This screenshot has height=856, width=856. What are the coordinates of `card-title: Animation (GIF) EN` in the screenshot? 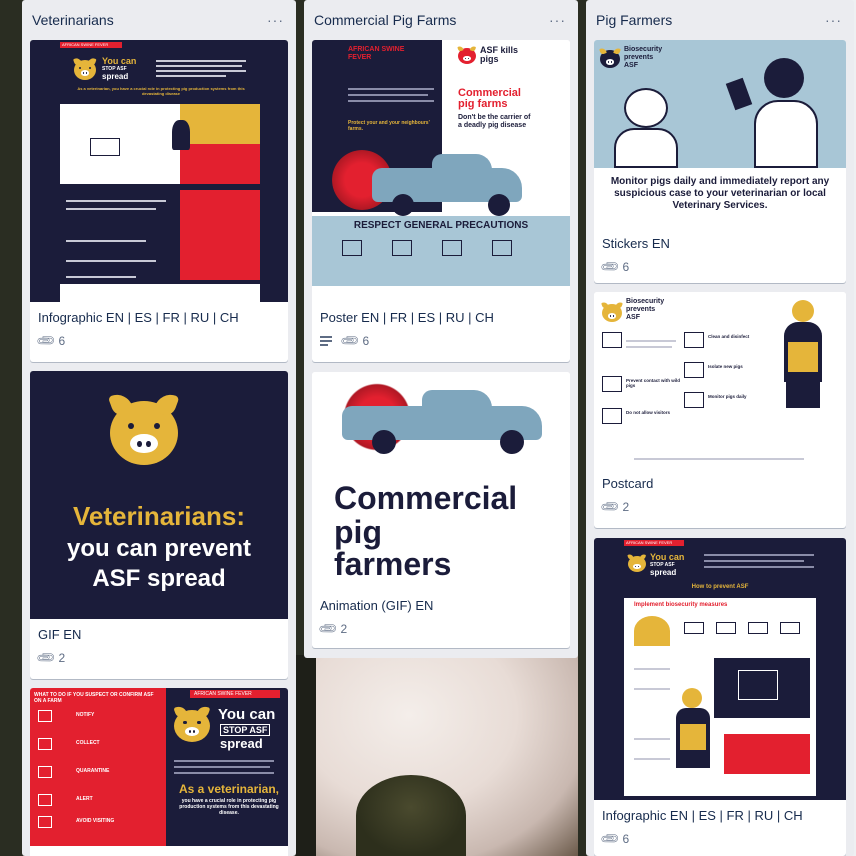 It's located at (377, 605).